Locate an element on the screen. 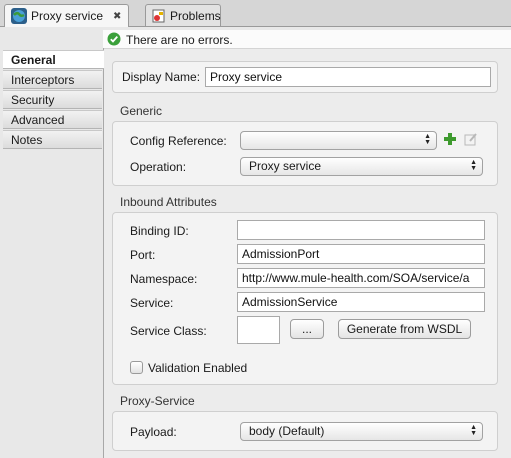 The height and width of the screenshot is (458, 511). nav-item-advanced: Advanced is located at coordinates (52, 119).